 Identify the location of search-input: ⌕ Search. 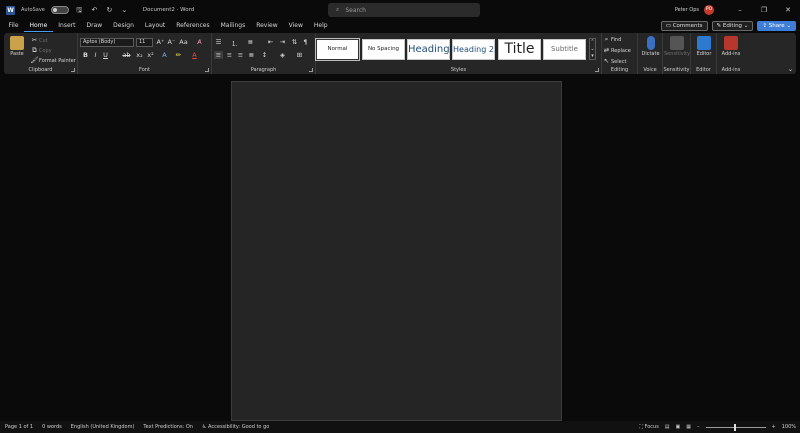
(404, 10).